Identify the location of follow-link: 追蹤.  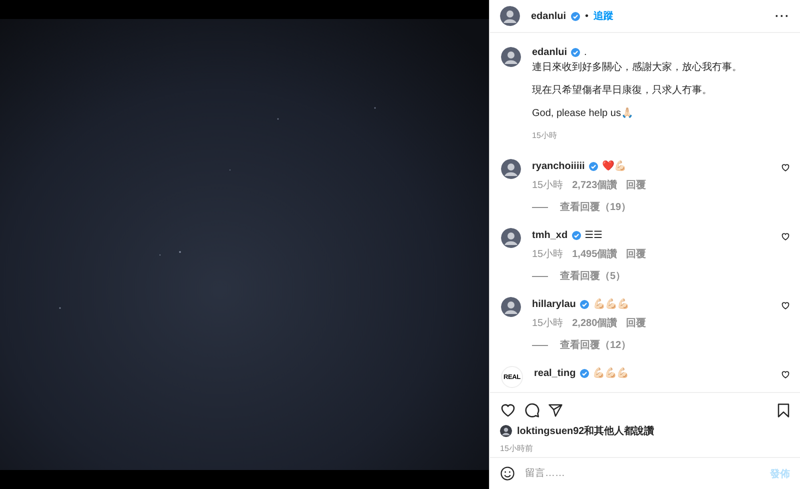
(604, 16).